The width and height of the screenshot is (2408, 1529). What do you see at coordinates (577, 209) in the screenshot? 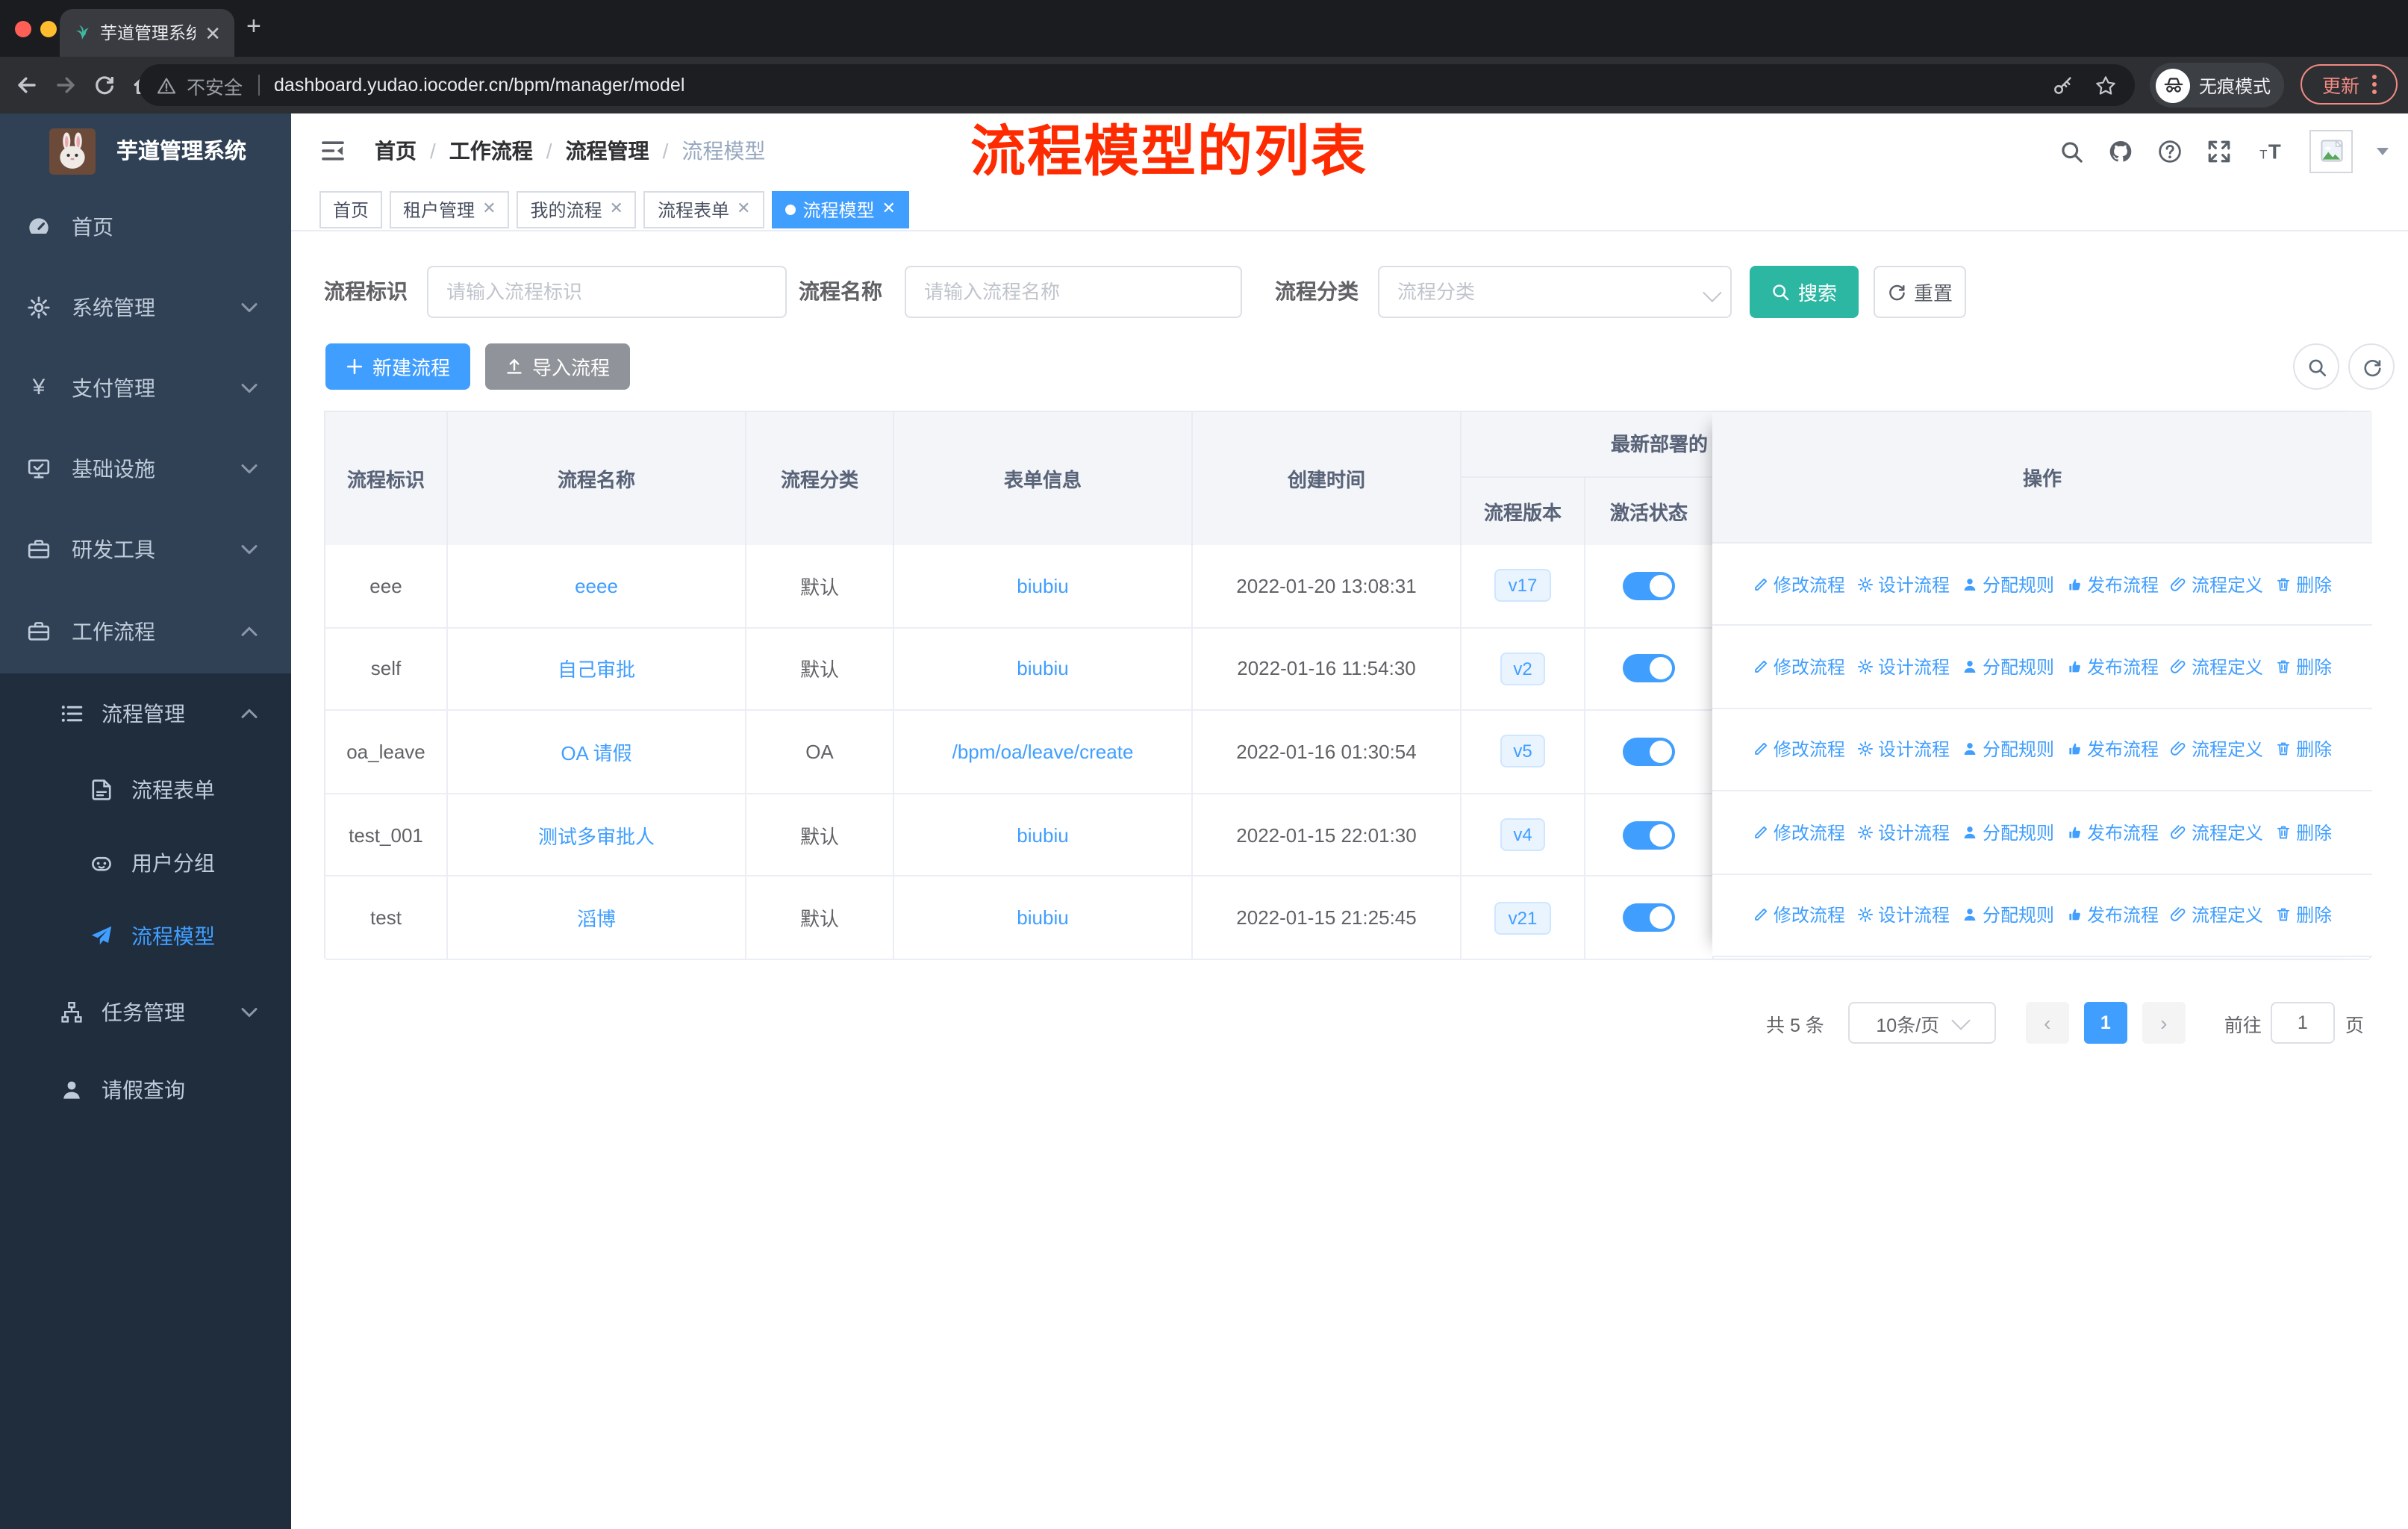
I see `tag-my-process: 我的流程 ✕` at bounding box center [577, 209].